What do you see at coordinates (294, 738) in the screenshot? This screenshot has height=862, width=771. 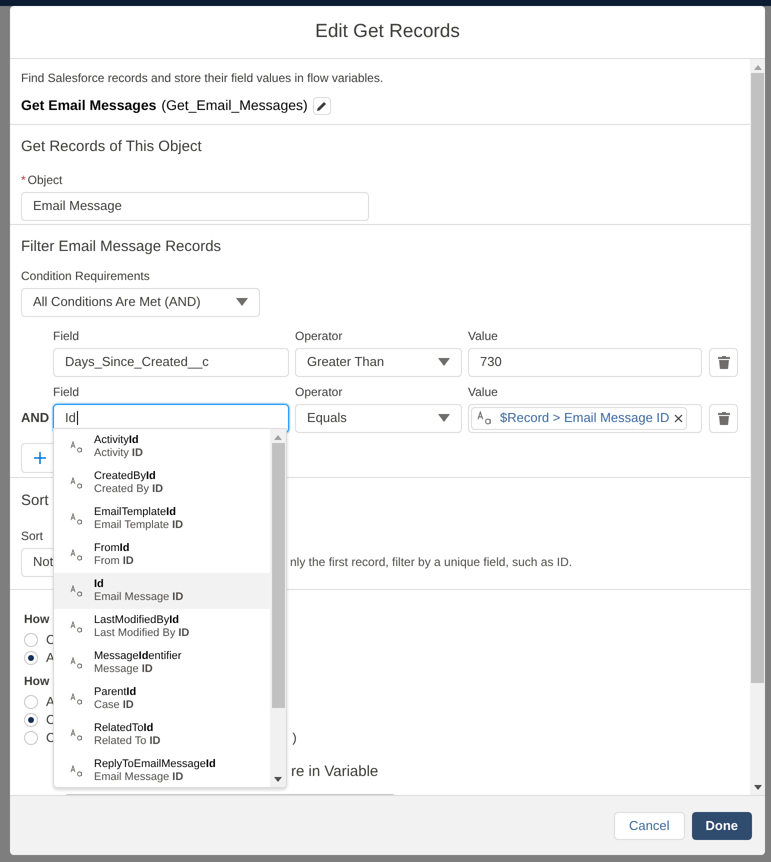 I see `radio-label: )` at bounding box center [294, 738].